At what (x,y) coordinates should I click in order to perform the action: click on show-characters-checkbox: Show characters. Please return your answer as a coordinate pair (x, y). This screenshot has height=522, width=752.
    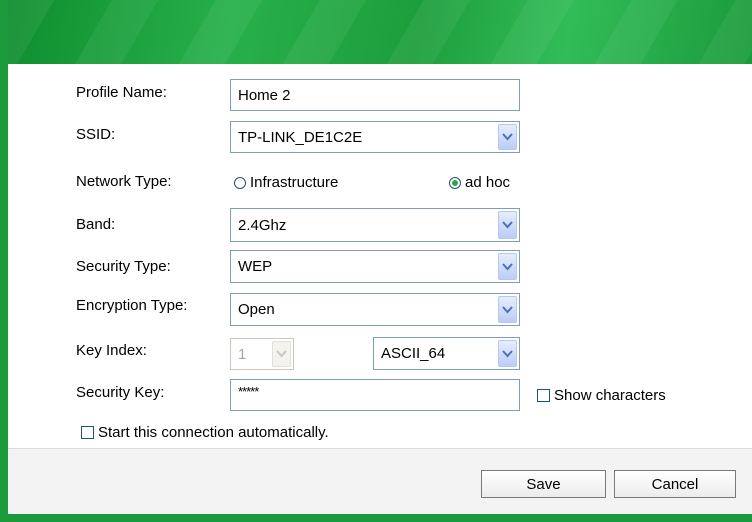
    Looking at the image, I should click on (601, 395).